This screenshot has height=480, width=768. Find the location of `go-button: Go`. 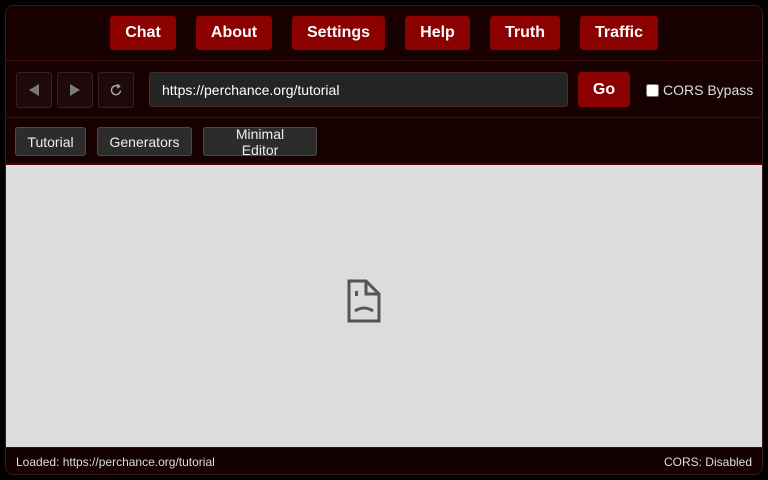

go-button: Go is located at coordinates (604, 89).